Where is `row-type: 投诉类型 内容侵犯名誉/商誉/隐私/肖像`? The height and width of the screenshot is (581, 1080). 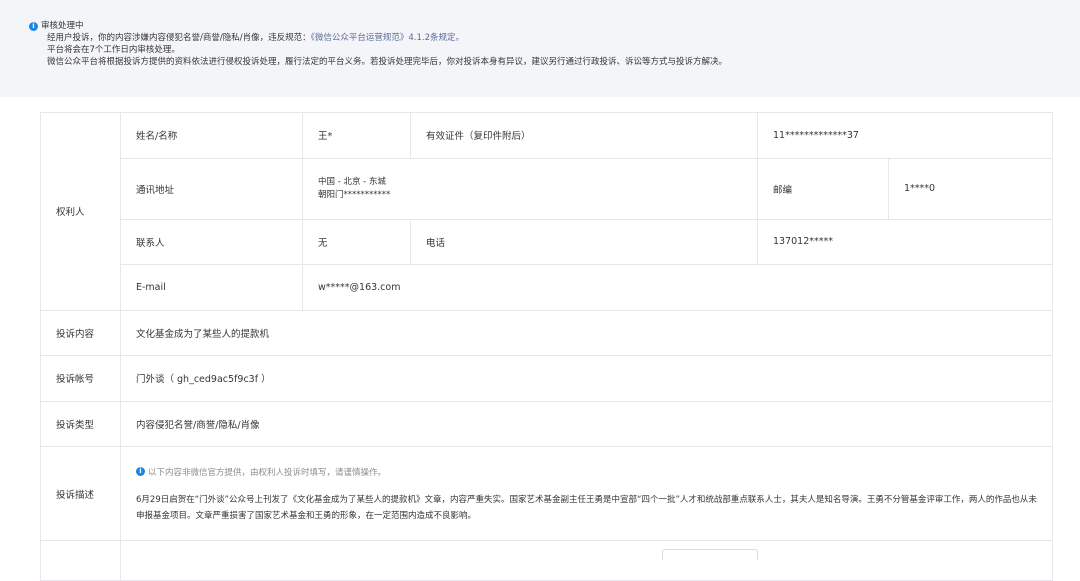 row-type: 投诉类型 内容侵犯名誉/商誉/隐私/肖像 is located at coordinates (546, 423).